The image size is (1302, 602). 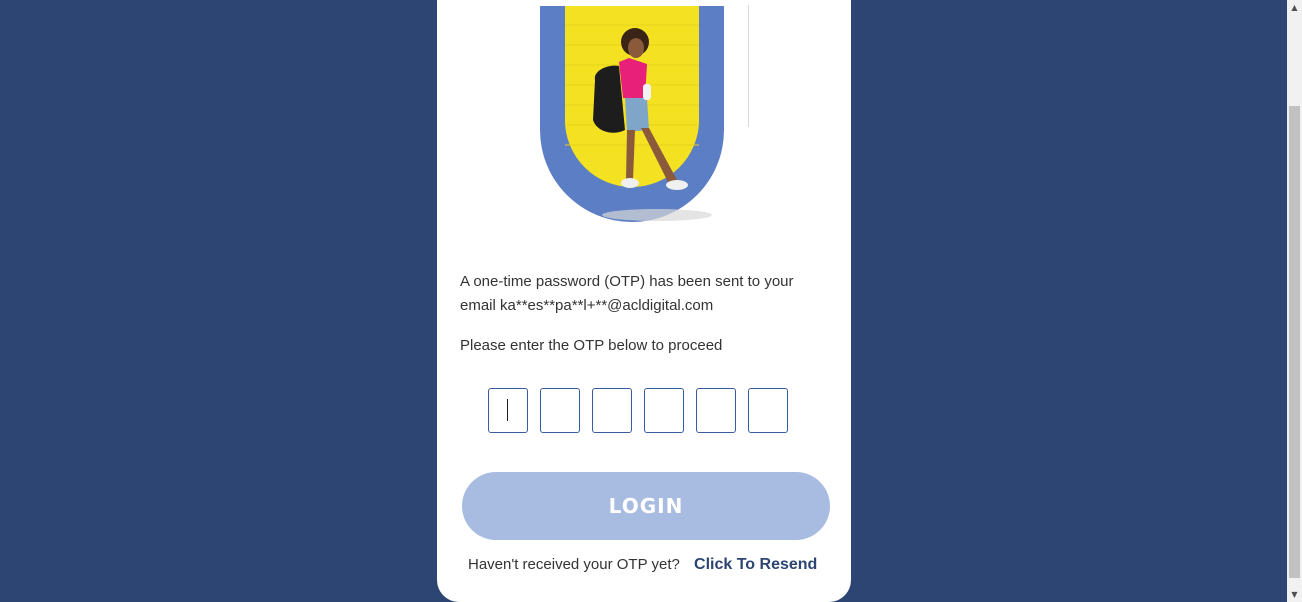 I want to click on text-cursor, so click(x=507, y=410).